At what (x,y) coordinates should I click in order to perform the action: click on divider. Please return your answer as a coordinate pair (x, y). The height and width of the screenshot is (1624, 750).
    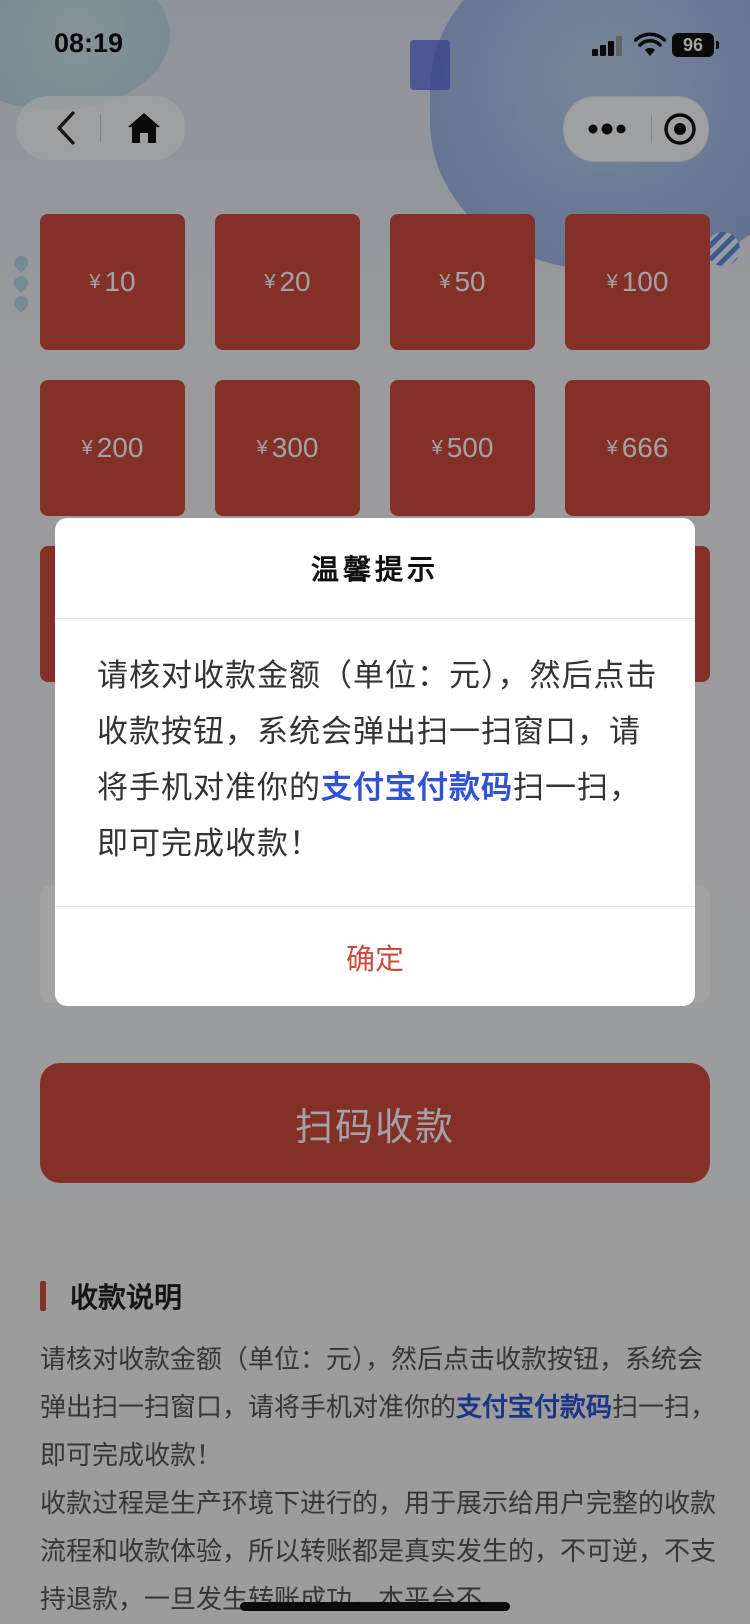
    Looking at the image, I should click on (375, 618).